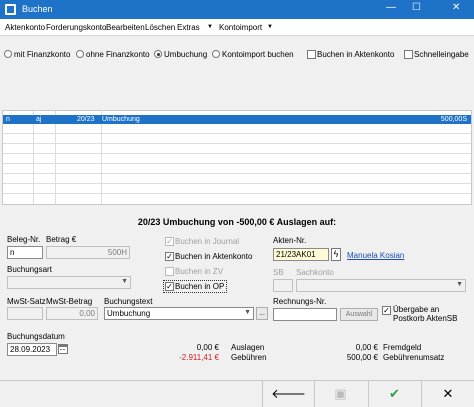 Image resolution: width=474 pixels, height=407 pixels. What do you see at coordinates (315, 272) in the screenshot?
I see `sachkonto-label: Sachkonto` at bounding box center [315, 272].